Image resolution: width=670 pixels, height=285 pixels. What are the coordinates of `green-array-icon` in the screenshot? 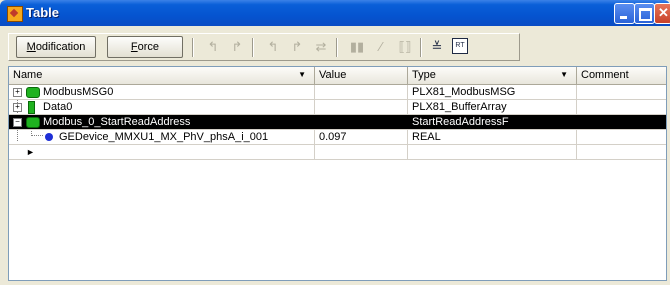 It's located at (31, 107).